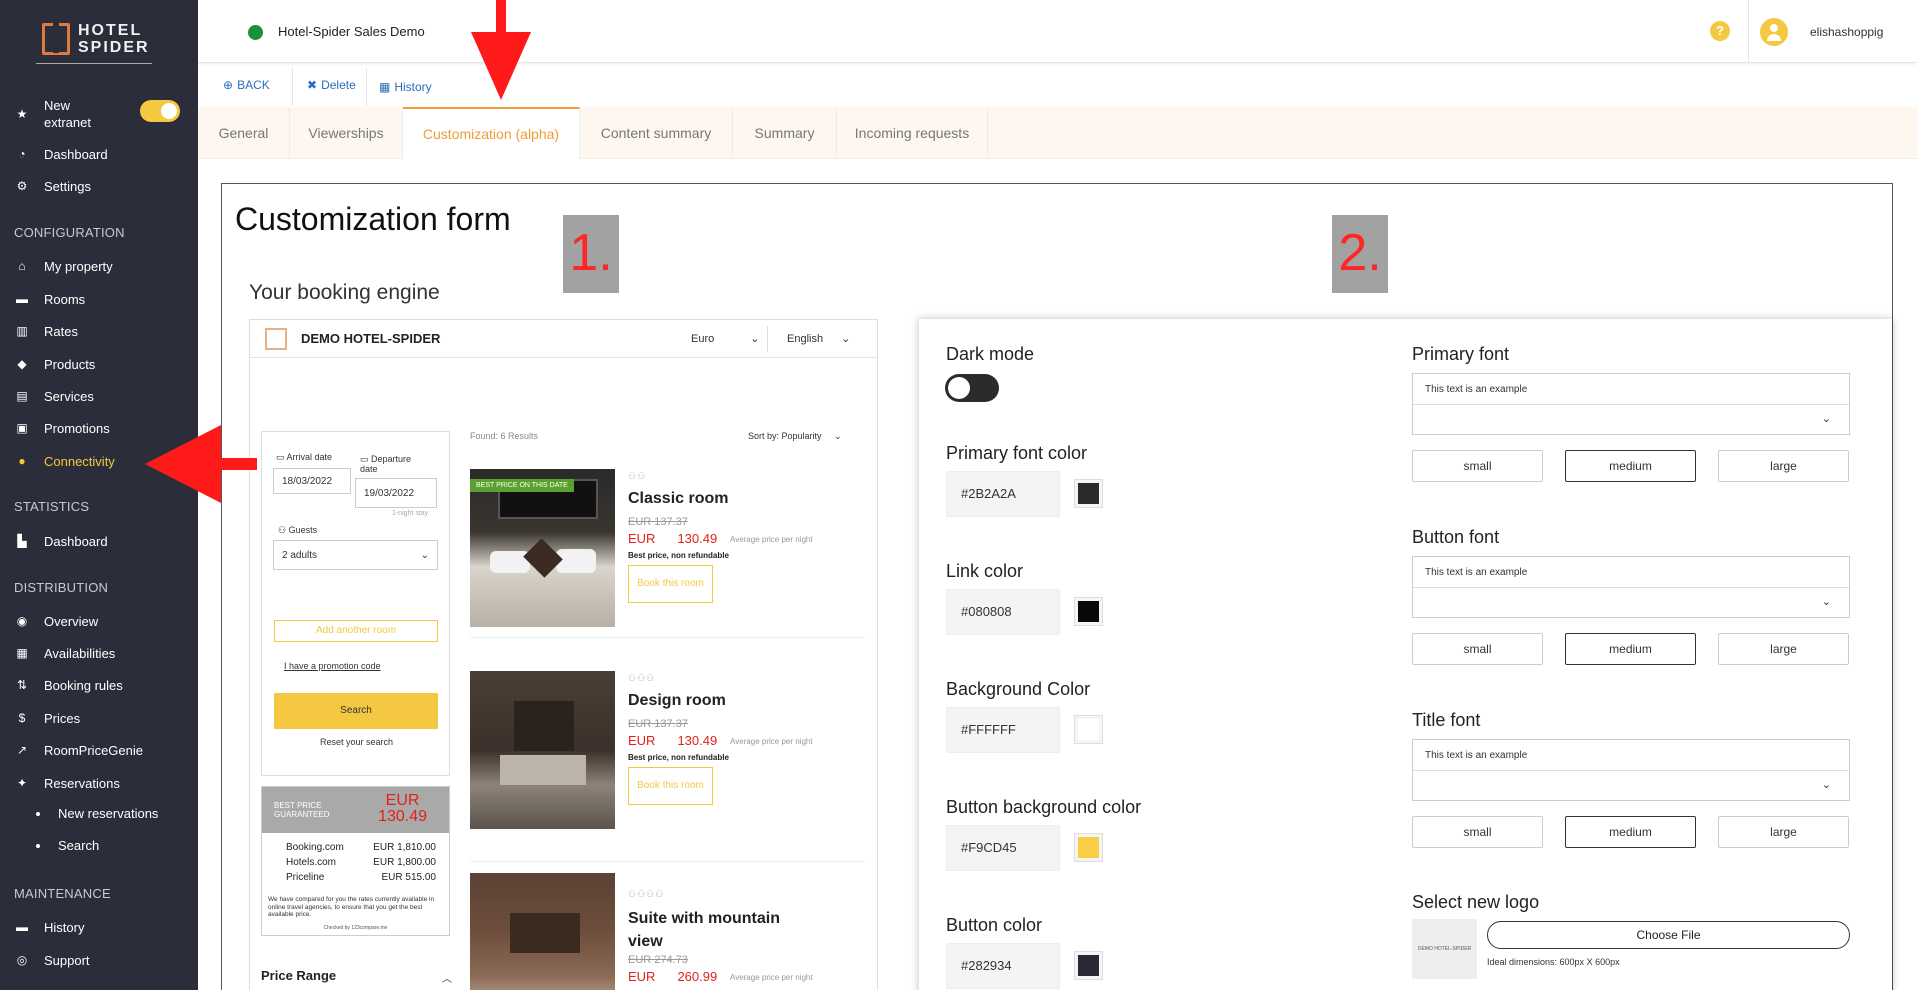 The height and width of the screenshot is (990, 1917). Describe the element at coordinates (114, 39) in the screenshot. I see `logo-text: HOTEL SPIDER` at that location.